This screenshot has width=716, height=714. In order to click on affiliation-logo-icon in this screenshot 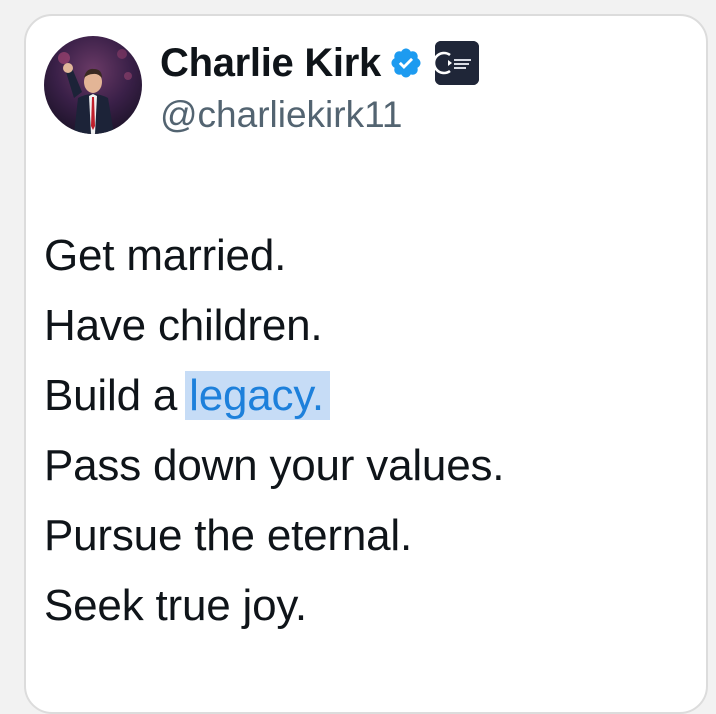, I will do `click(456, 63)`.